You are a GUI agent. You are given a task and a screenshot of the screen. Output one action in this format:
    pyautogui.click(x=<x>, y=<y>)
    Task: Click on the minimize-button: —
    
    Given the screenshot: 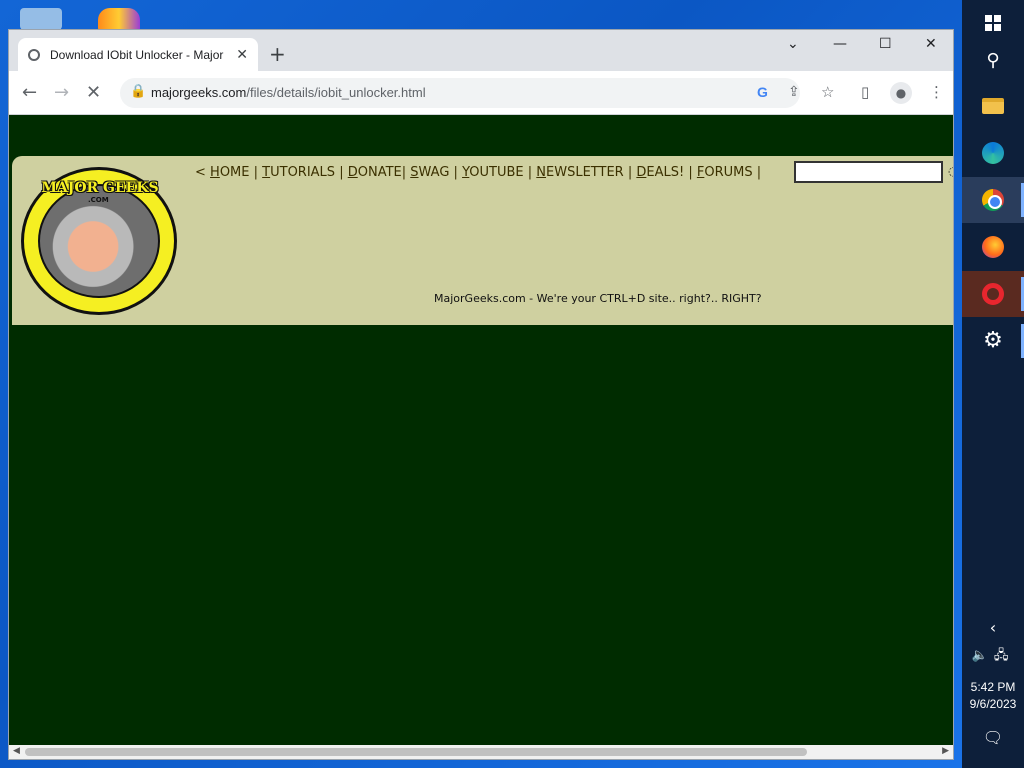 What is the action you would take?
    pyautogui.click(x=840, y=44)
    